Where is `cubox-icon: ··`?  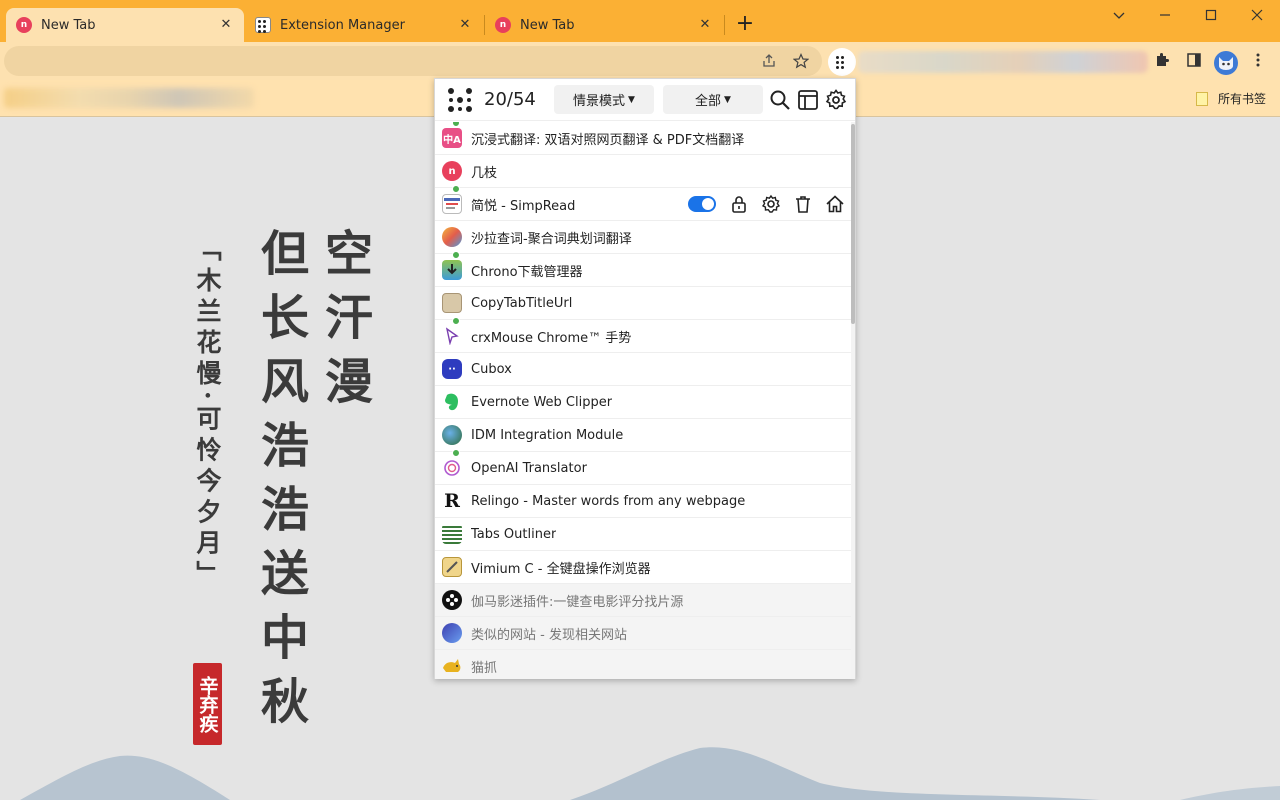
cubox-icon: ·· is located at coordinates (452, 369).